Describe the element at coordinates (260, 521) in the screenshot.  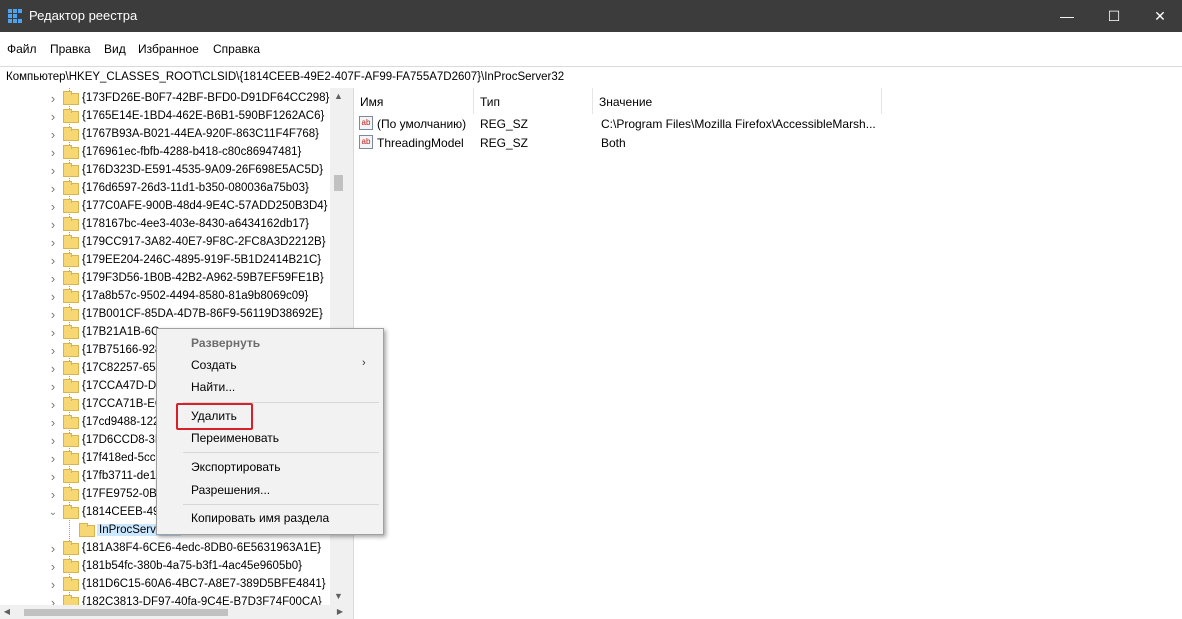
I see `menu-item-copy-key-name: Копировать имя раздела` at that location.